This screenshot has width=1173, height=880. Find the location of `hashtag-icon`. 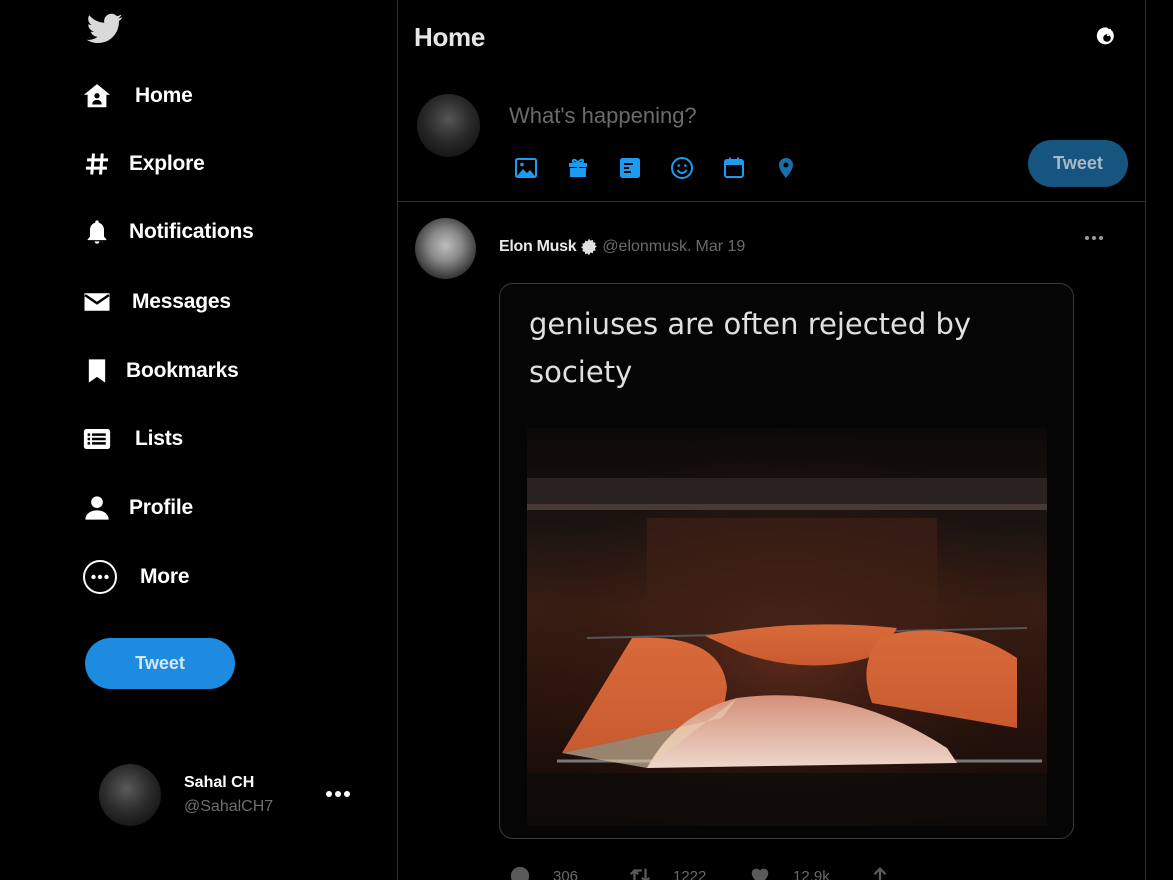

hashtag-icon is located at coordinates (97, 164).